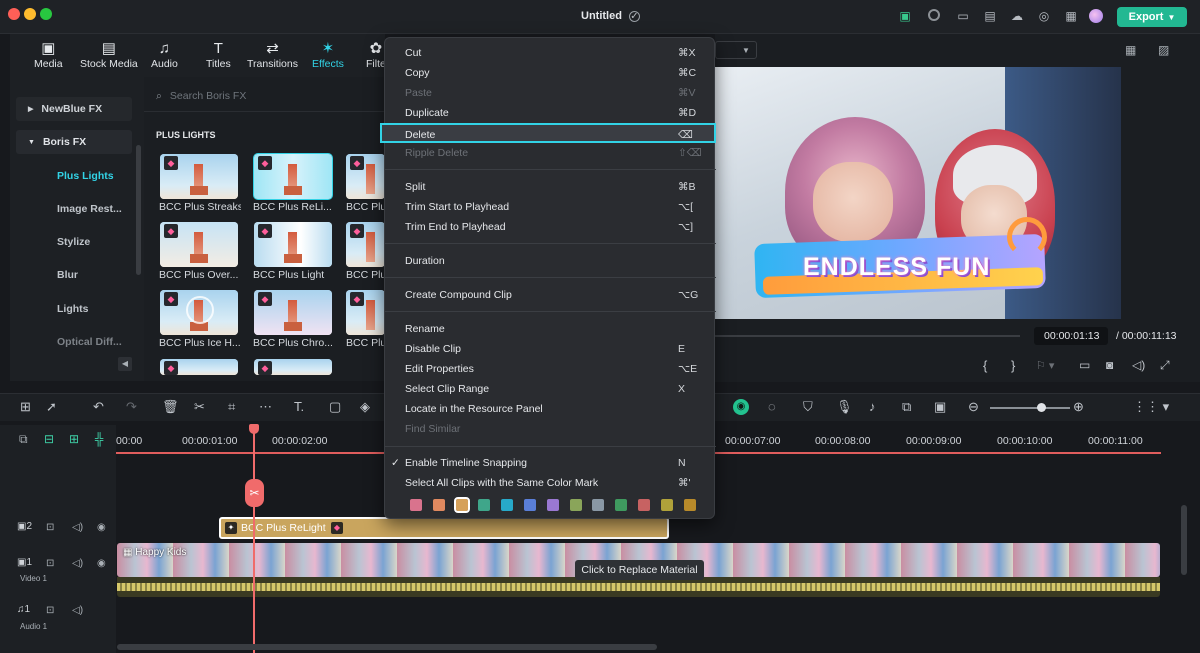 The width and height of the screenshot is (1200, 653). What do you see at coordinates (231, 407) in the screenshot?
I see `crop-icon: ⌗` at bounding box center [231, 407].